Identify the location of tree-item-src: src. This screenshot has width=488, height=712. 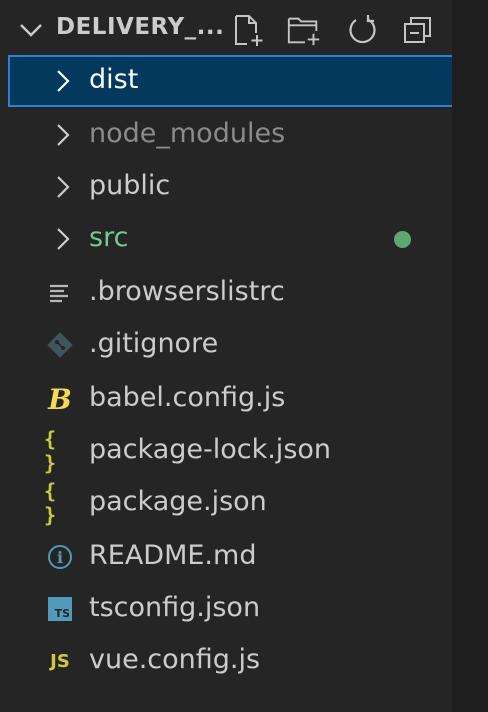
(231, 239).